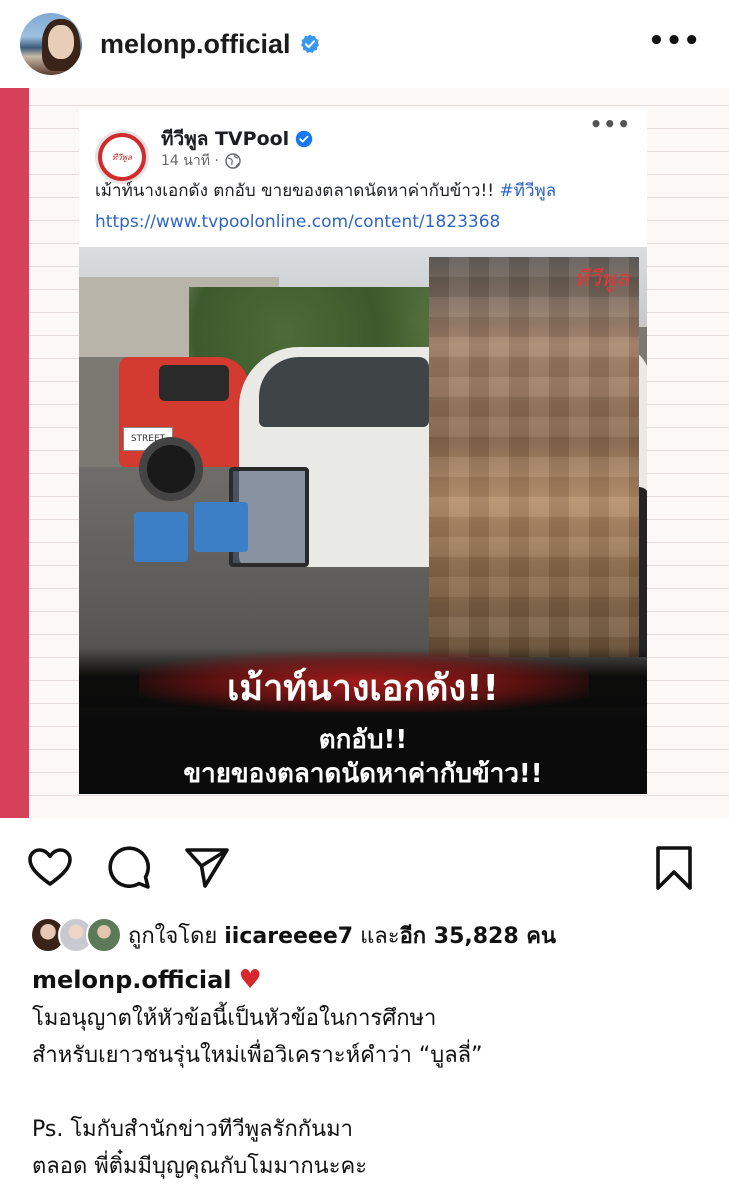 The width and height of the screenshot is (729, 1200). Describe the element at coordinates (601, 279) in the screenshot. I see `photo-watermark: ทีวีพูล` at that location.